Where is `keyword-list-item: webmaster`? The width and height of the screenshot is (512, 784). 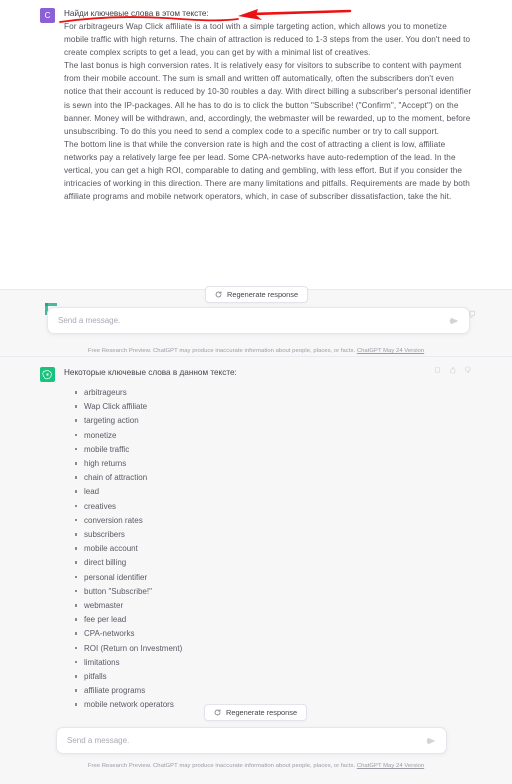
keyword-list-item: webmaster is located at coordinates (273, 606).